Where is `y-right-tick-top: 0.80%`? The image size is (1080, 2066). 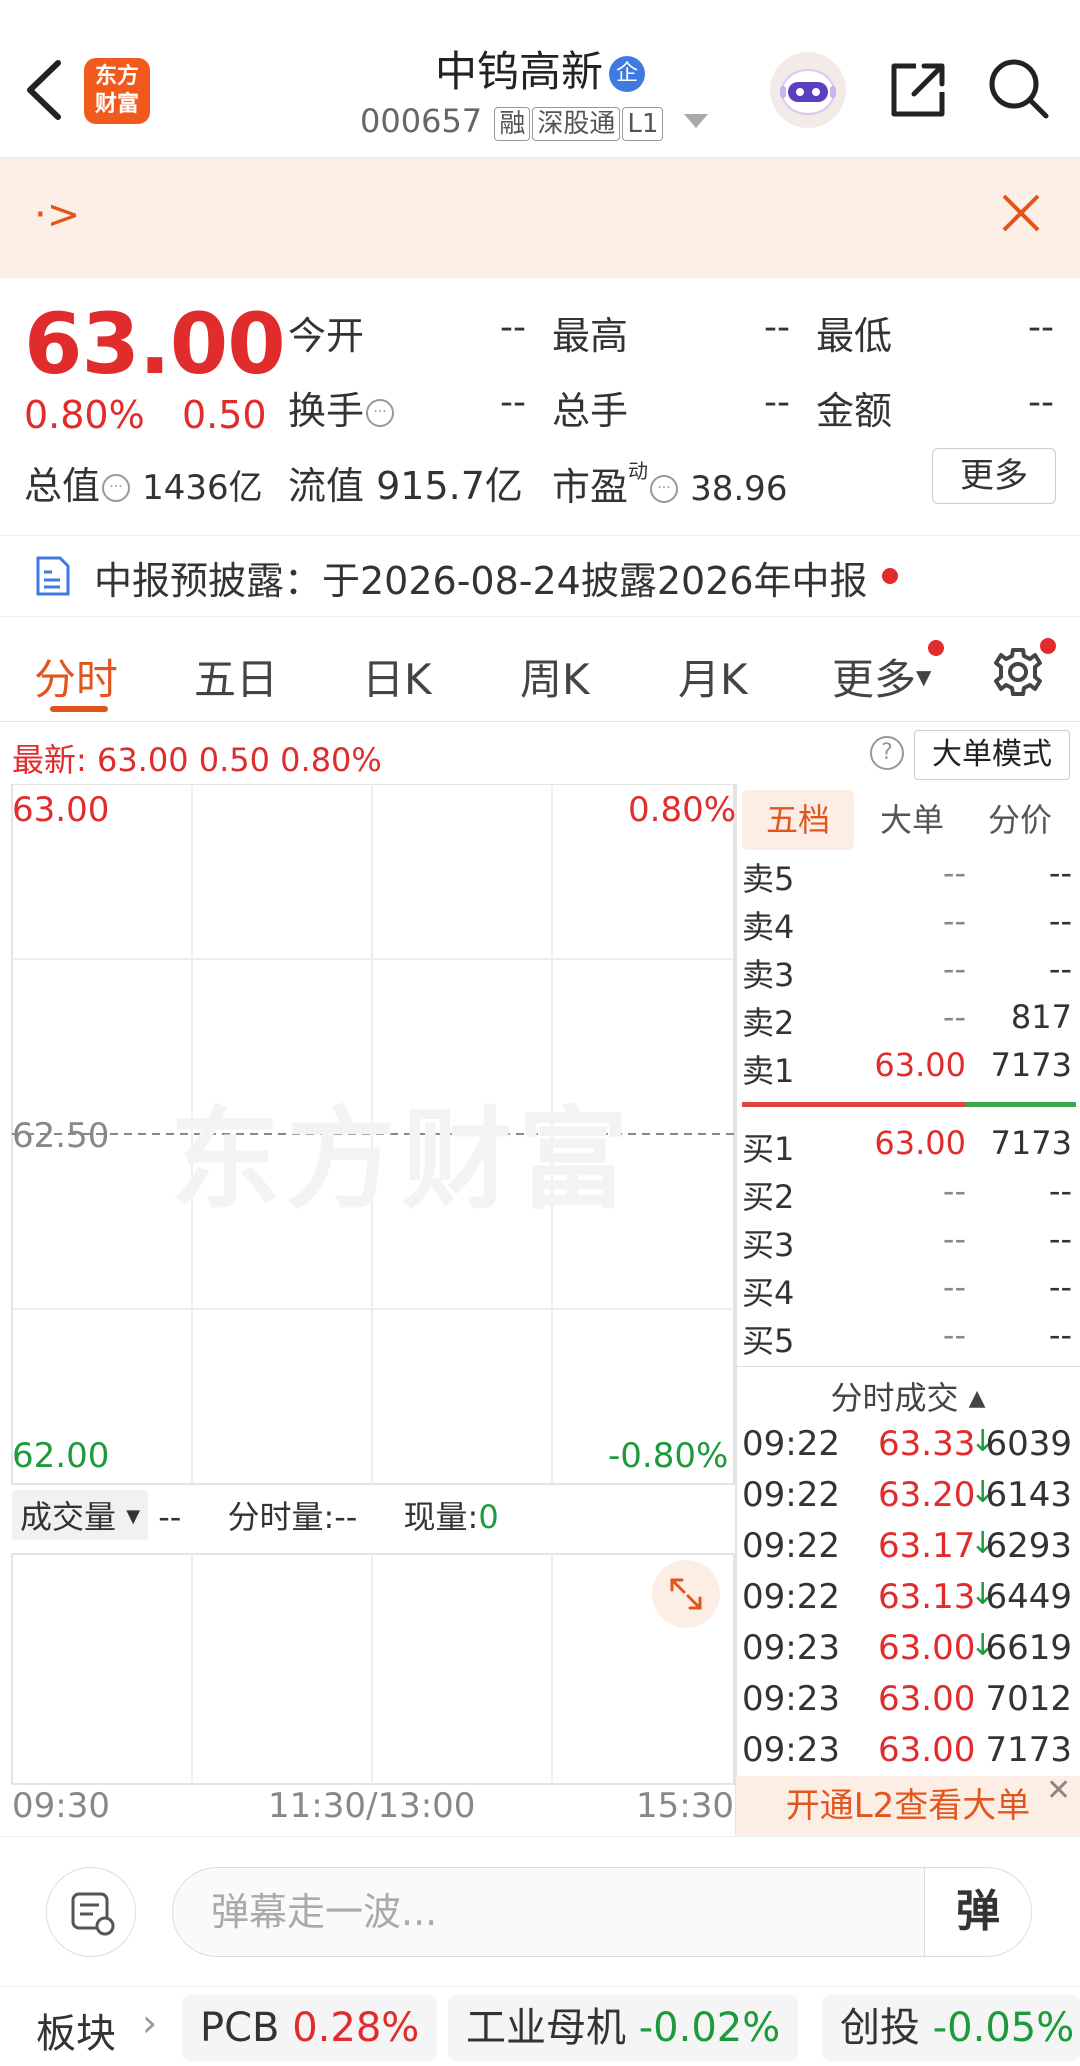 y-right-tick-top: 0.80% is located at coordinates (682, 810).